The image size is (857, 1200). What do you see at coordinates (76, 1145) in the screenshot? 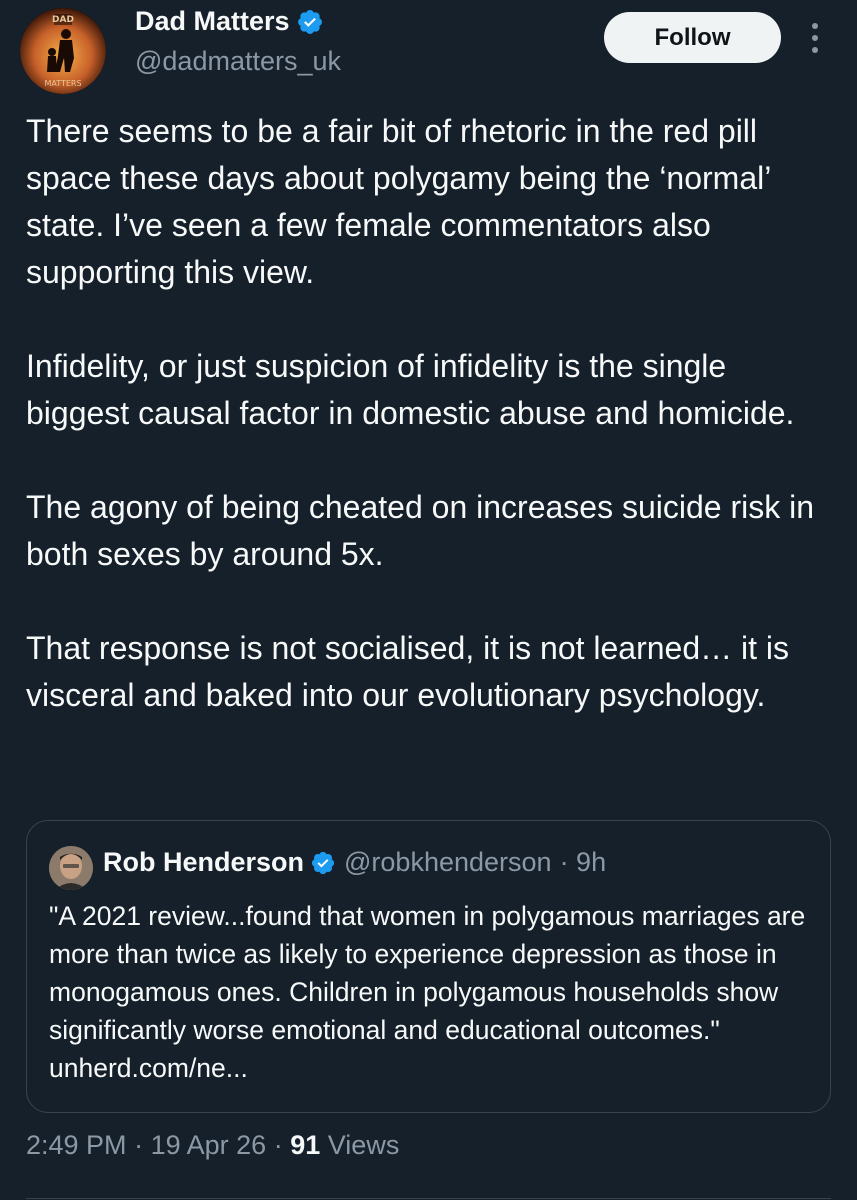
I see `tweet-time: 2:49 PM` at bounding box center [76, 1145].